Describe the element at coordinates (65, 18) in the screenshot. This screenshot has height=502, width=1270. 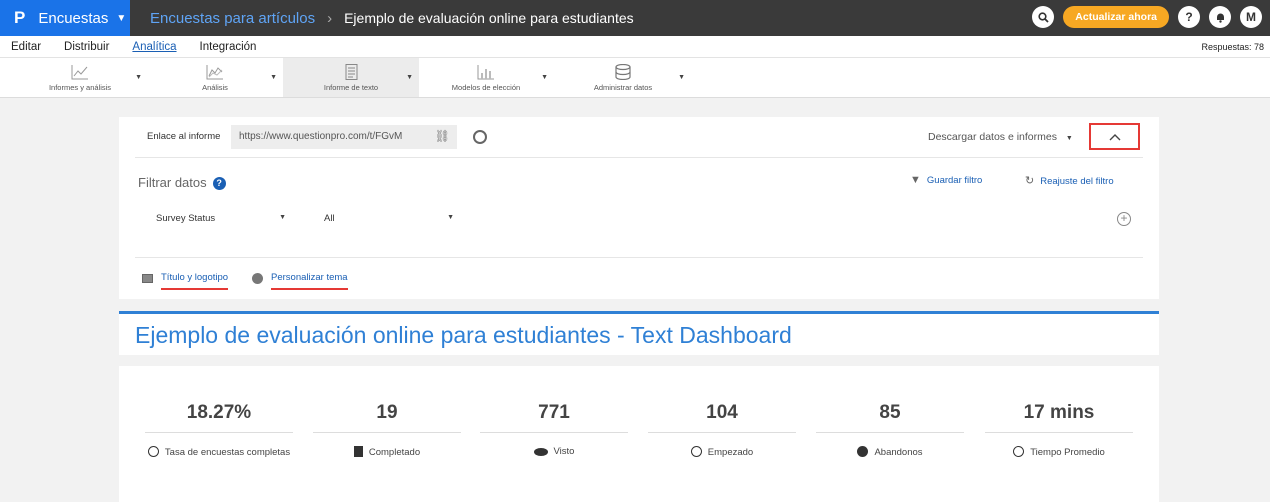
I see `product-switcher: P Encuestas ▼` at that location.